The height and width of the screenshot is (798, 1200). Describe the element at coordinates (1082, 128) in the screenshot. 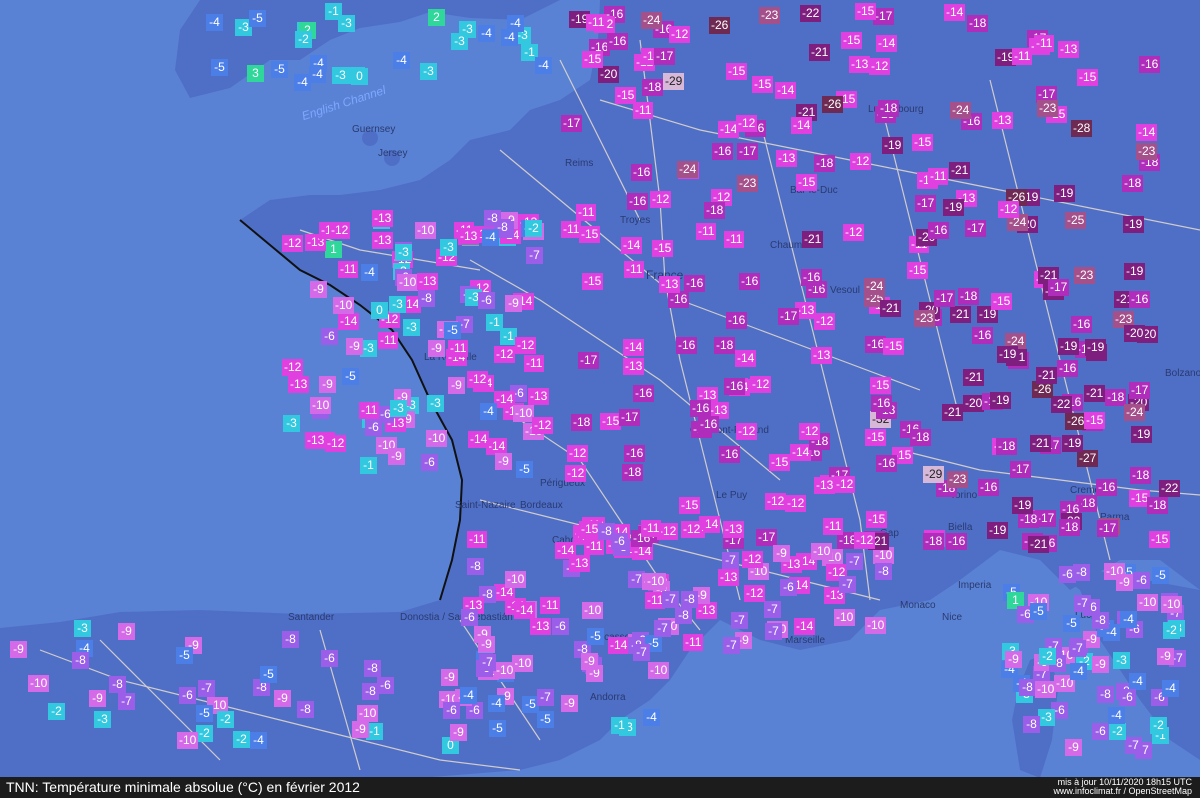

I see `station-temp-label: -28` at that location.